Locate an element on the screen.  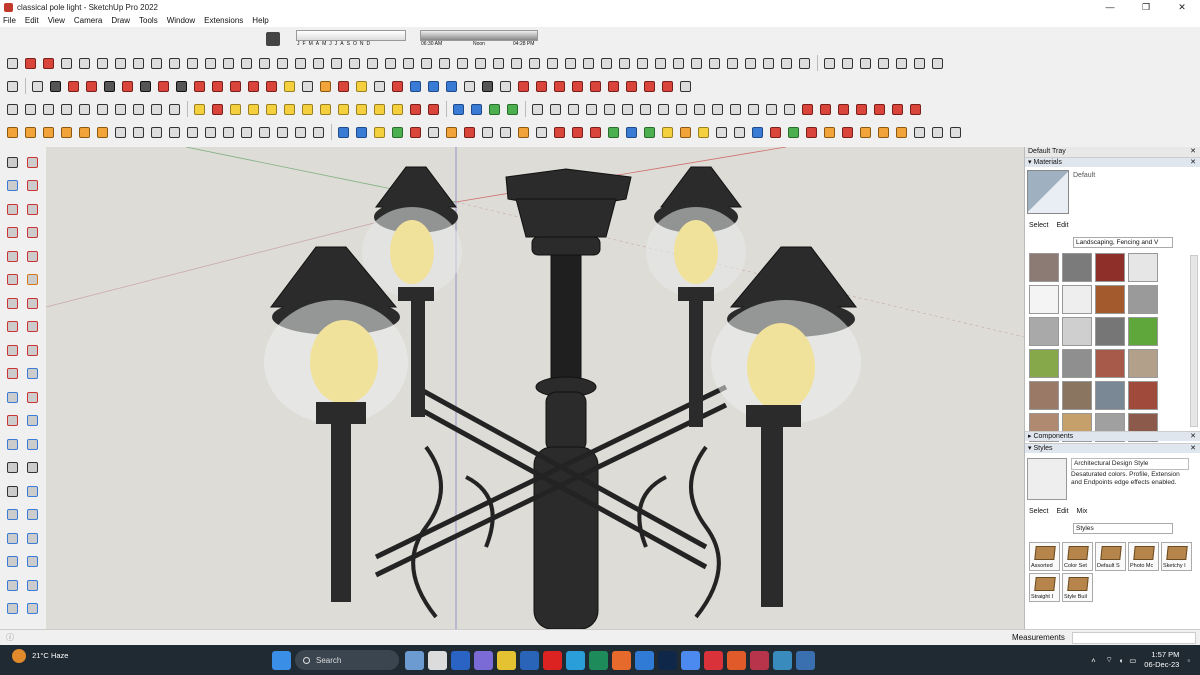
wifi-icon: ⌔ is located at coordinates (1109, 660).